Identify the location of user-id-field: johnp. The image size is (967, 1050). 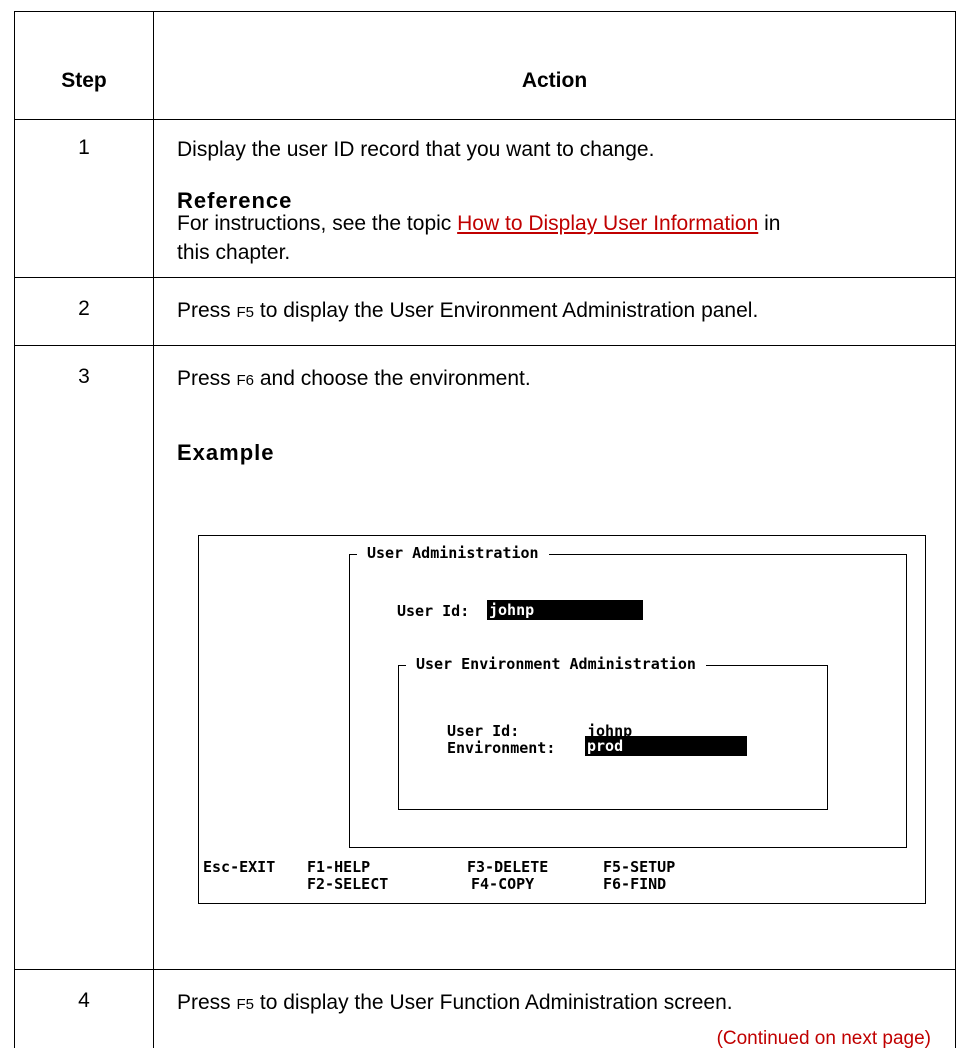
(565, 610).